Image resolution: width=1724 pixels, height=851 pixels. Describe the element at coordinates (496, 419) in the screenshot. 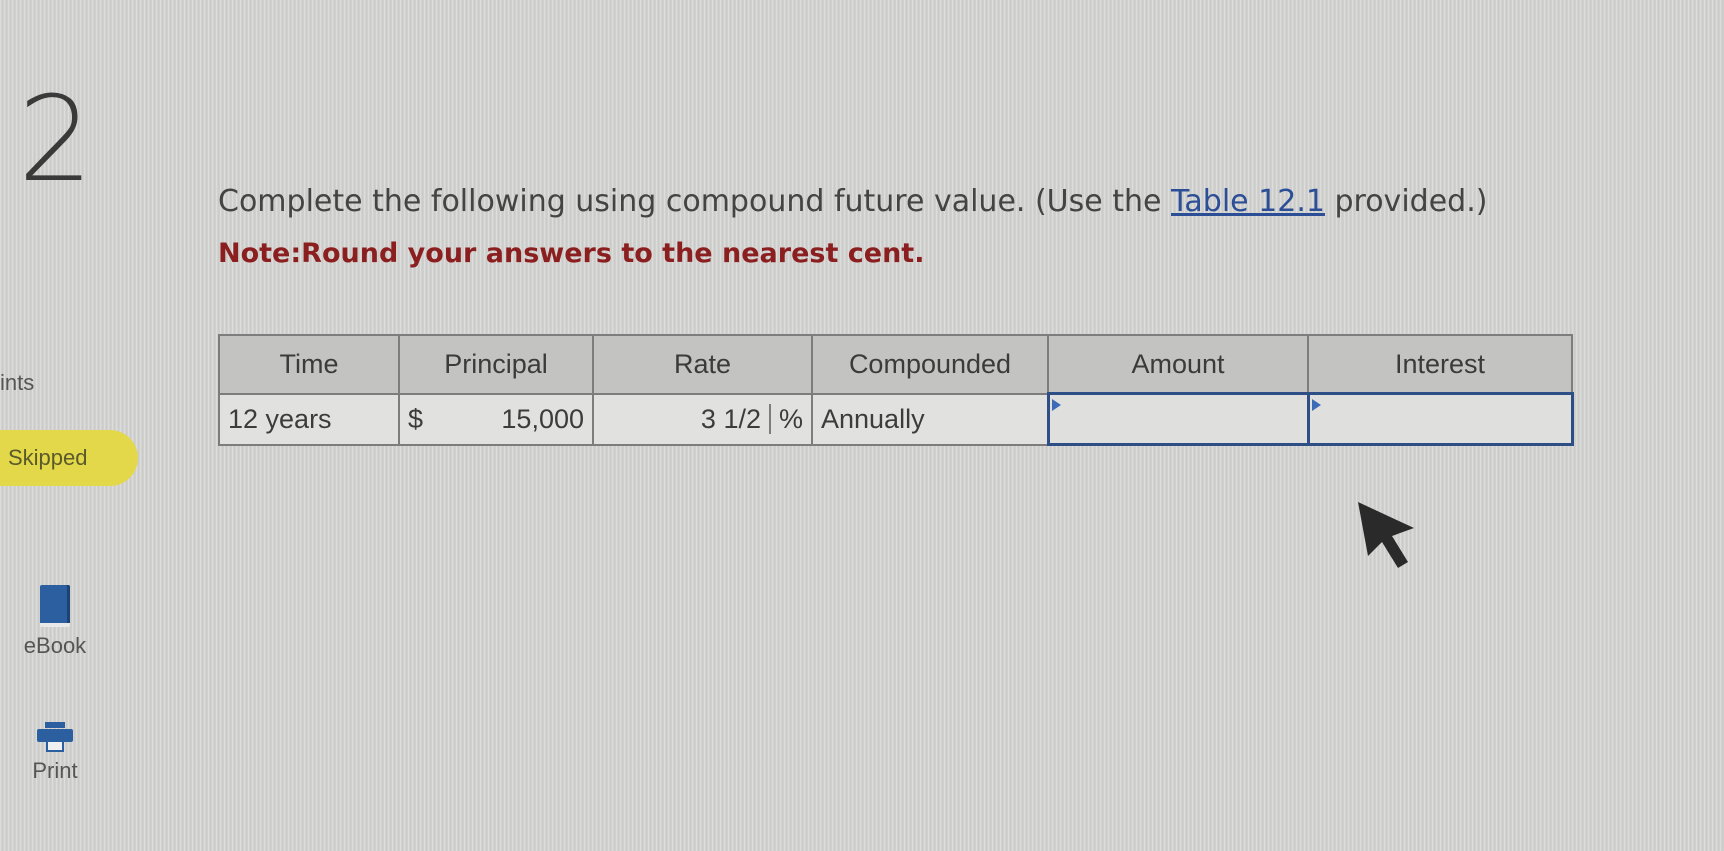

I see `cell-principal: $ 15,000` at that location.